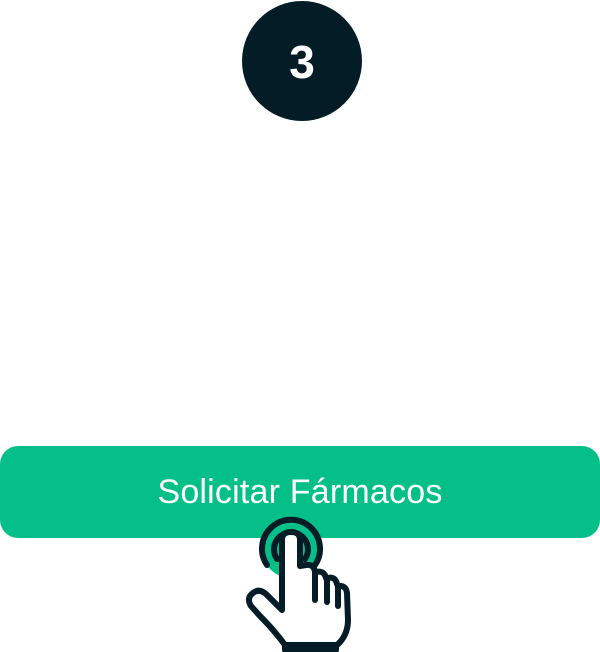 The width and height of the screenshot is (600, 652). I want to click on hand-pointer-tap-icon, so click(302, 582).